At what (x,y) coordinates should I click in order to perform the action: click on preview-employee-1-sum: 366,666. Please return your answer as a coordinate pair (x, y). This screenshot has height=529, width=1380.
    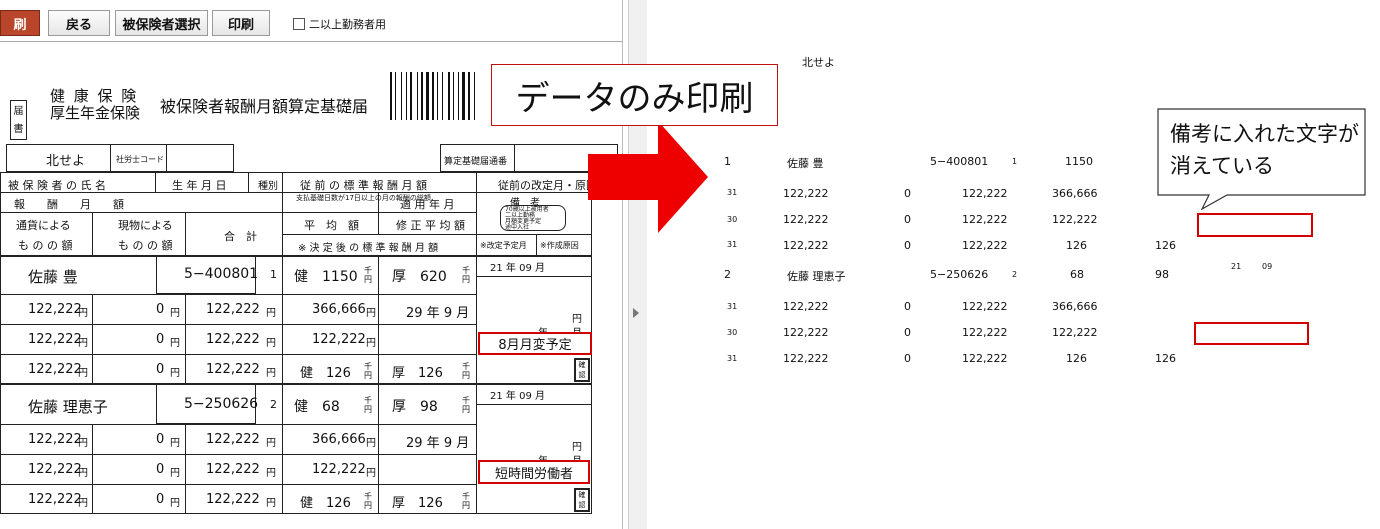
    Looking at the image, I should click on (1075, 193).